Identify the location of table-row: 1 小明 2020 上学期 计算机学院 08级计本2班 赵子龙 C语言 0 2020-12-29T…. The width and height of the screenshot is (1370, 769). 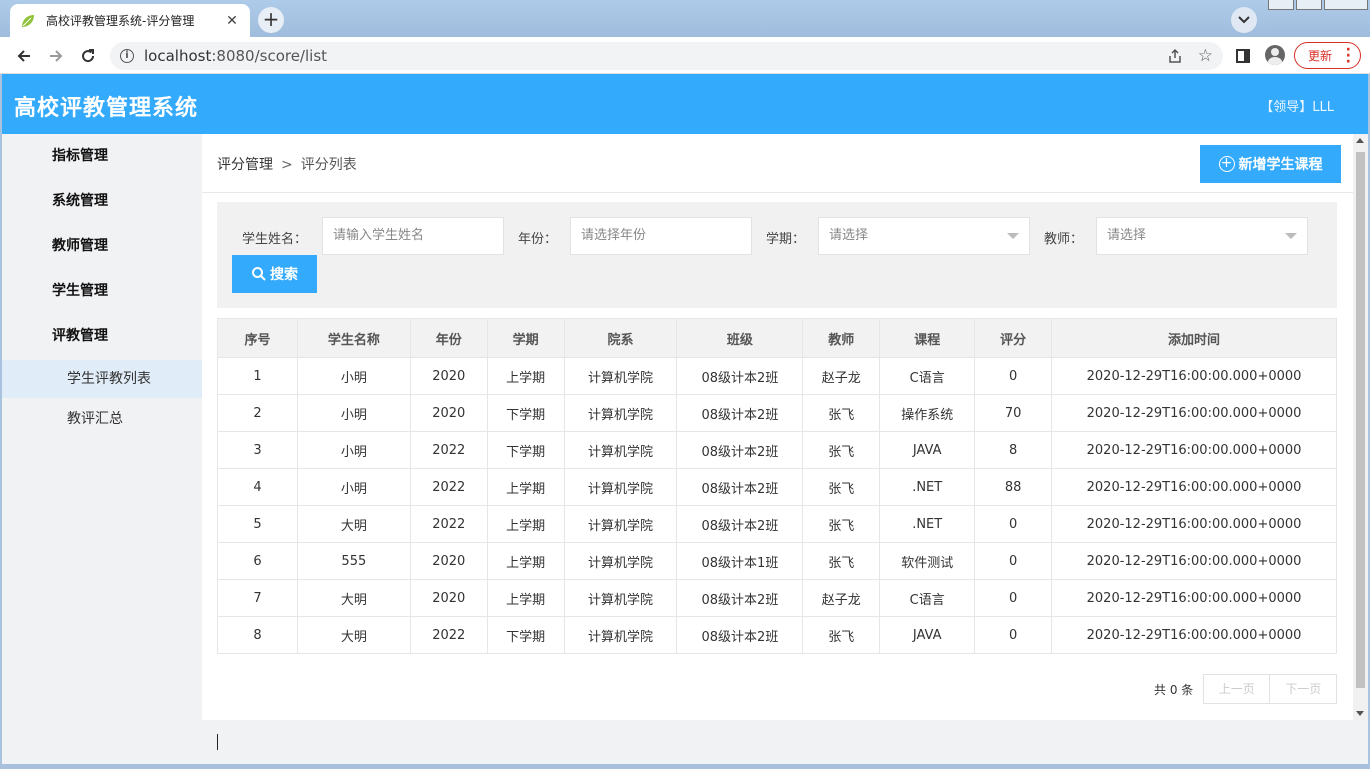
(777, 376).